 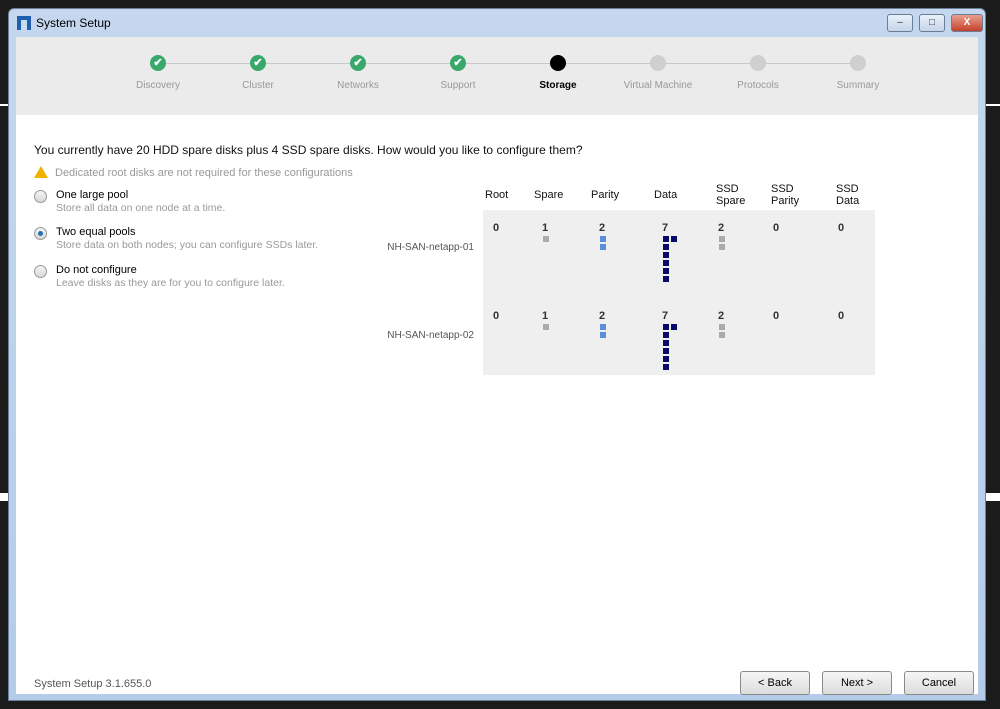 I want to click on back-button: < Back, so click(x=775, y=683).